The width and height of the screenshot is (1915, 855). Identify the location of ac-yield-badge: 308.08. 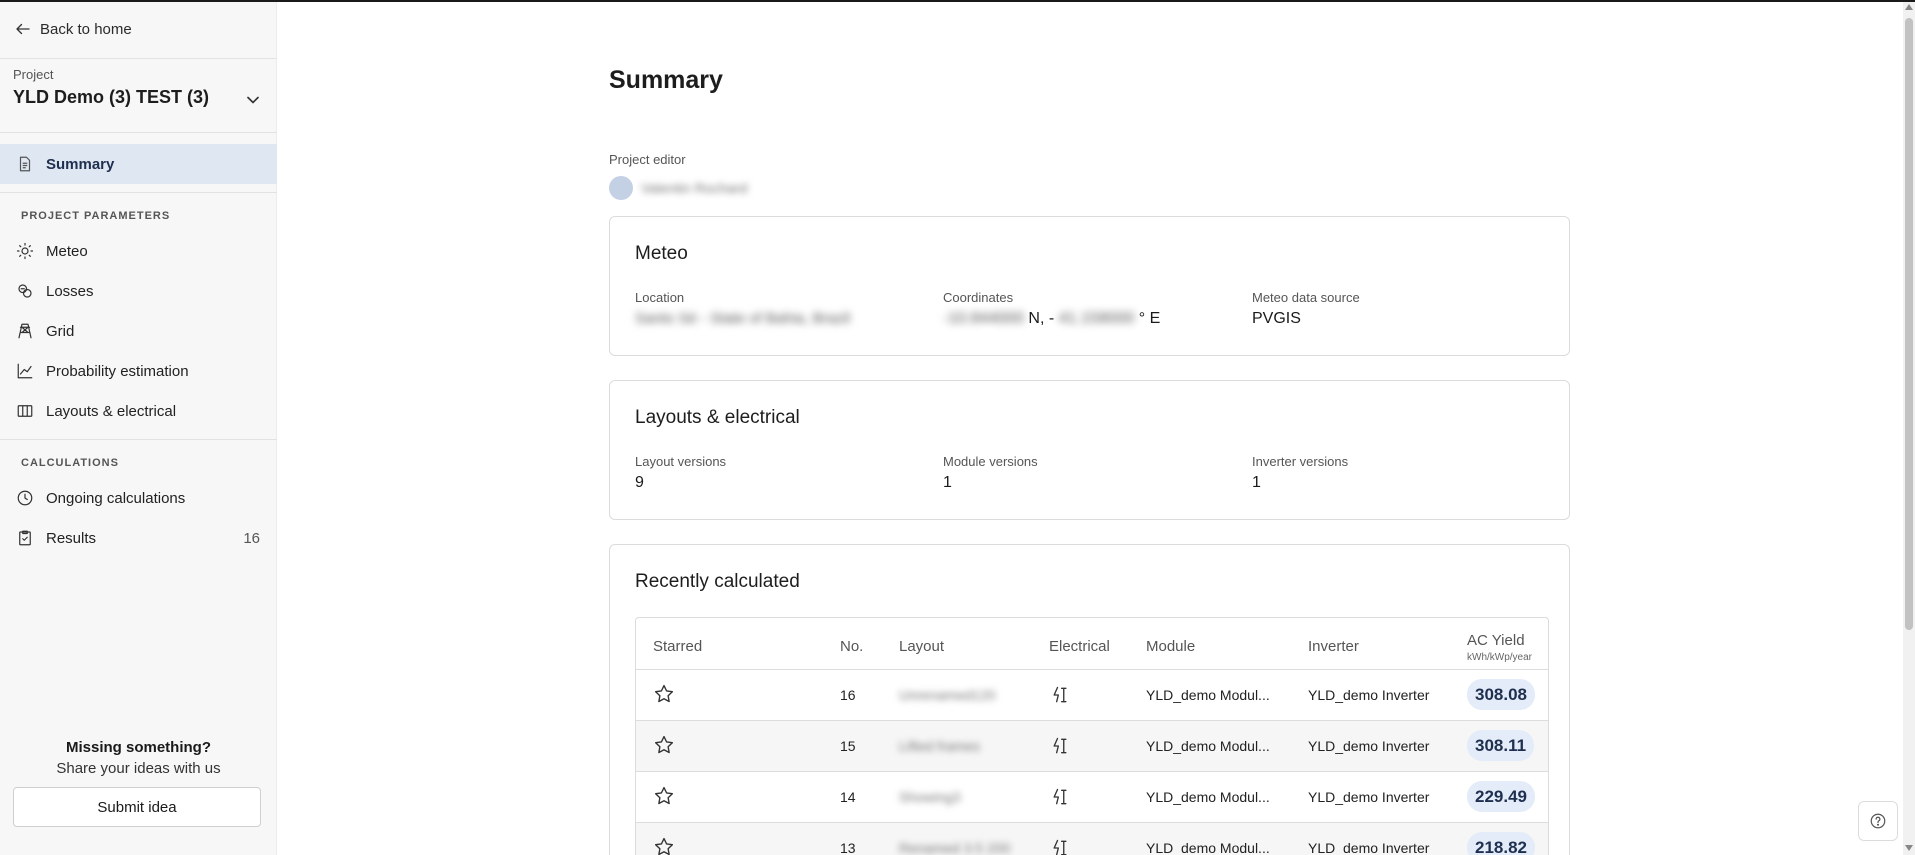
(1501, 694).